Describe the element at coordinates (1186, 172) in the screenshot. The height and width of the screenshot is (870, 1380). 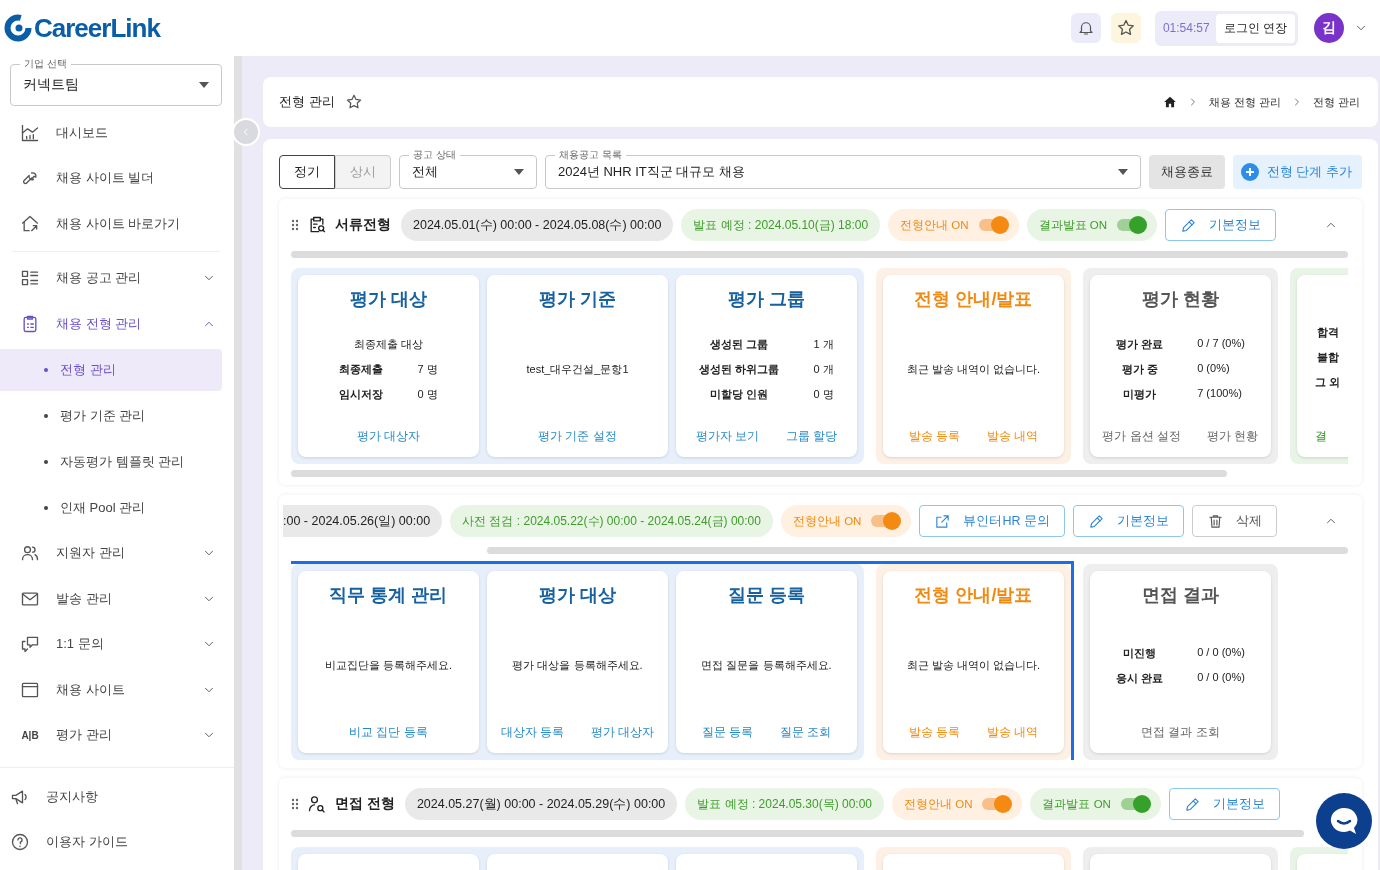
I see `close-hiring-button: 채용종료` at that location.